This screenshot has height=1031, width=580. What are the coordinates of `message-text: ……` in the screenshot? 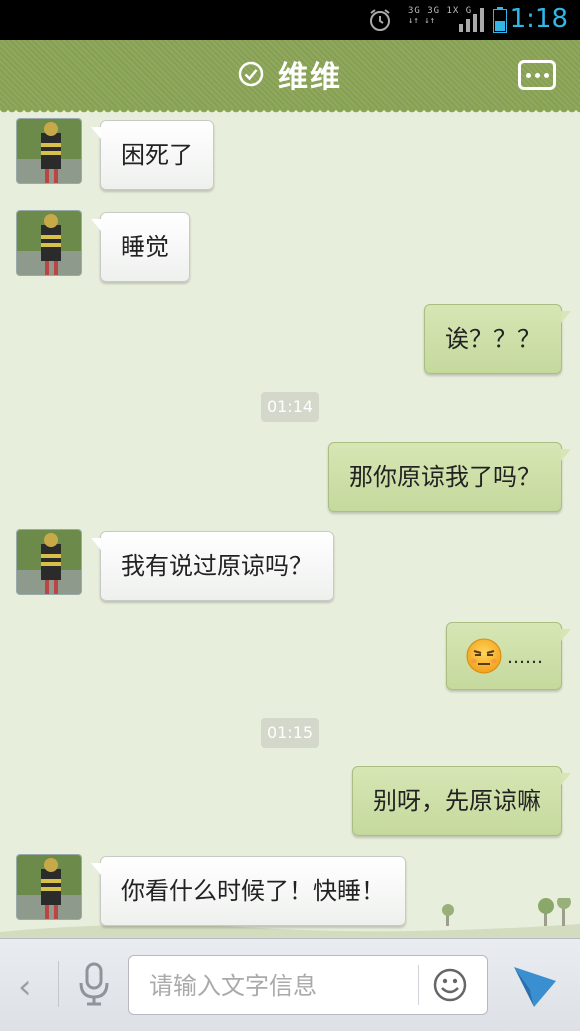 It's located at (525, 657).